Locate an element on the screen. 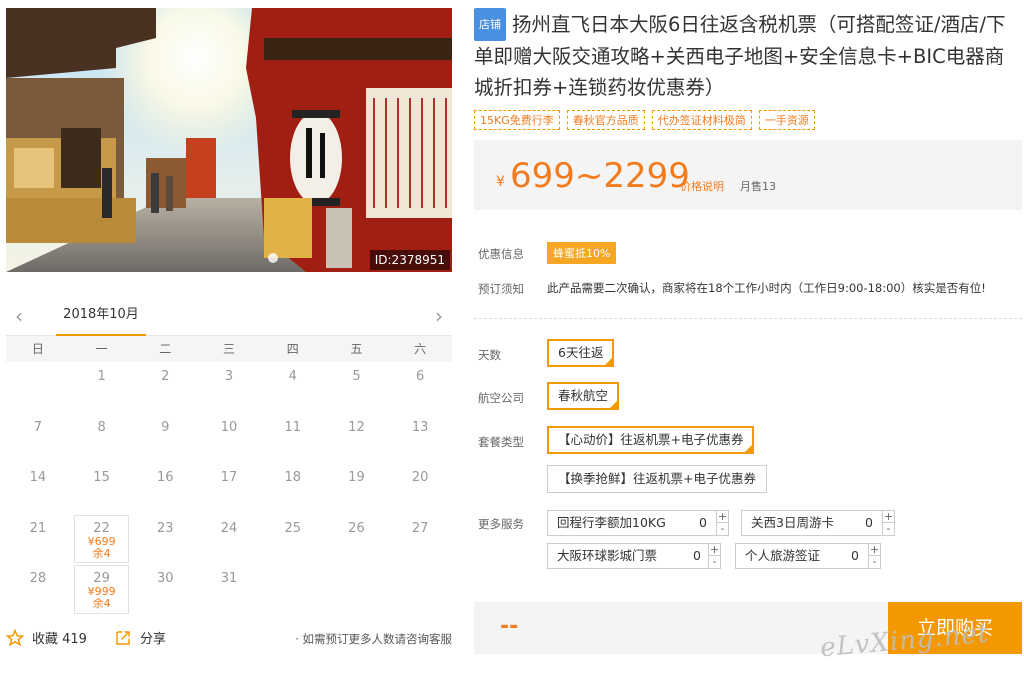 The image size is (1024, 680). feature-tags: 15KG免费行李 春秋官方品质 代办签证材料极简 一手资源 is located at coordinates (644, 120).